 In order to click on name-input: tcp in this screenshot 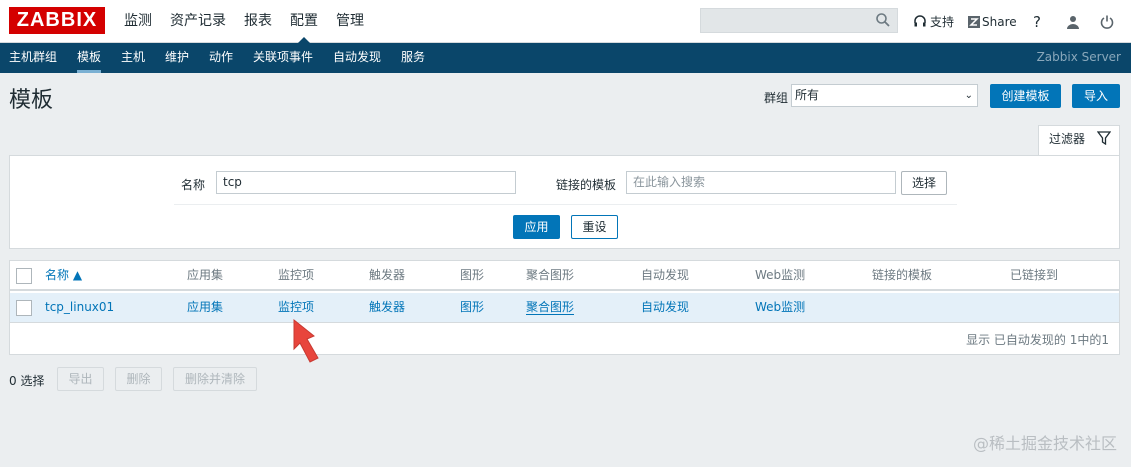, I will do `click(366, 182)`.